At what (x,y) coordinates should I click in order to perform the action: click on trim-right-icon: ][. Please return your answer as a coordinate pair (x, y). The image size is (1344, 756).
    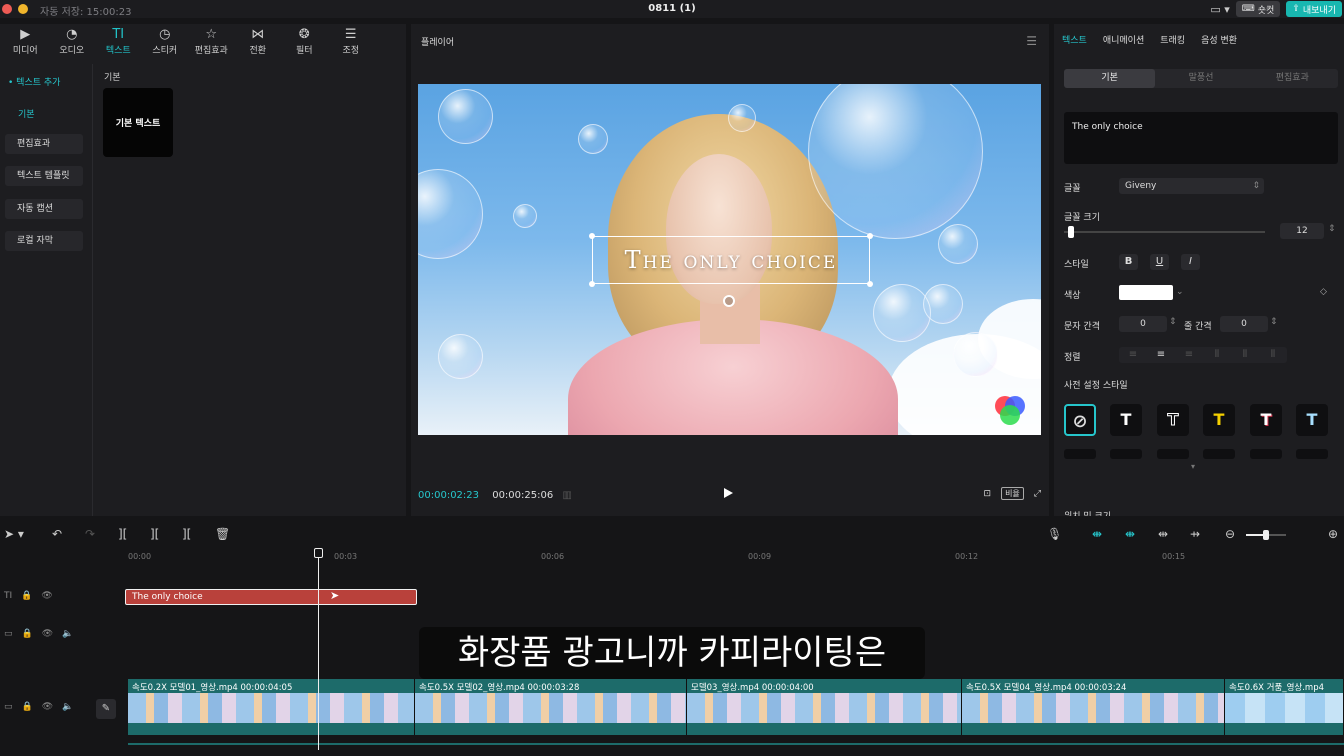
    Looking at the image, I should click on (186, 534).